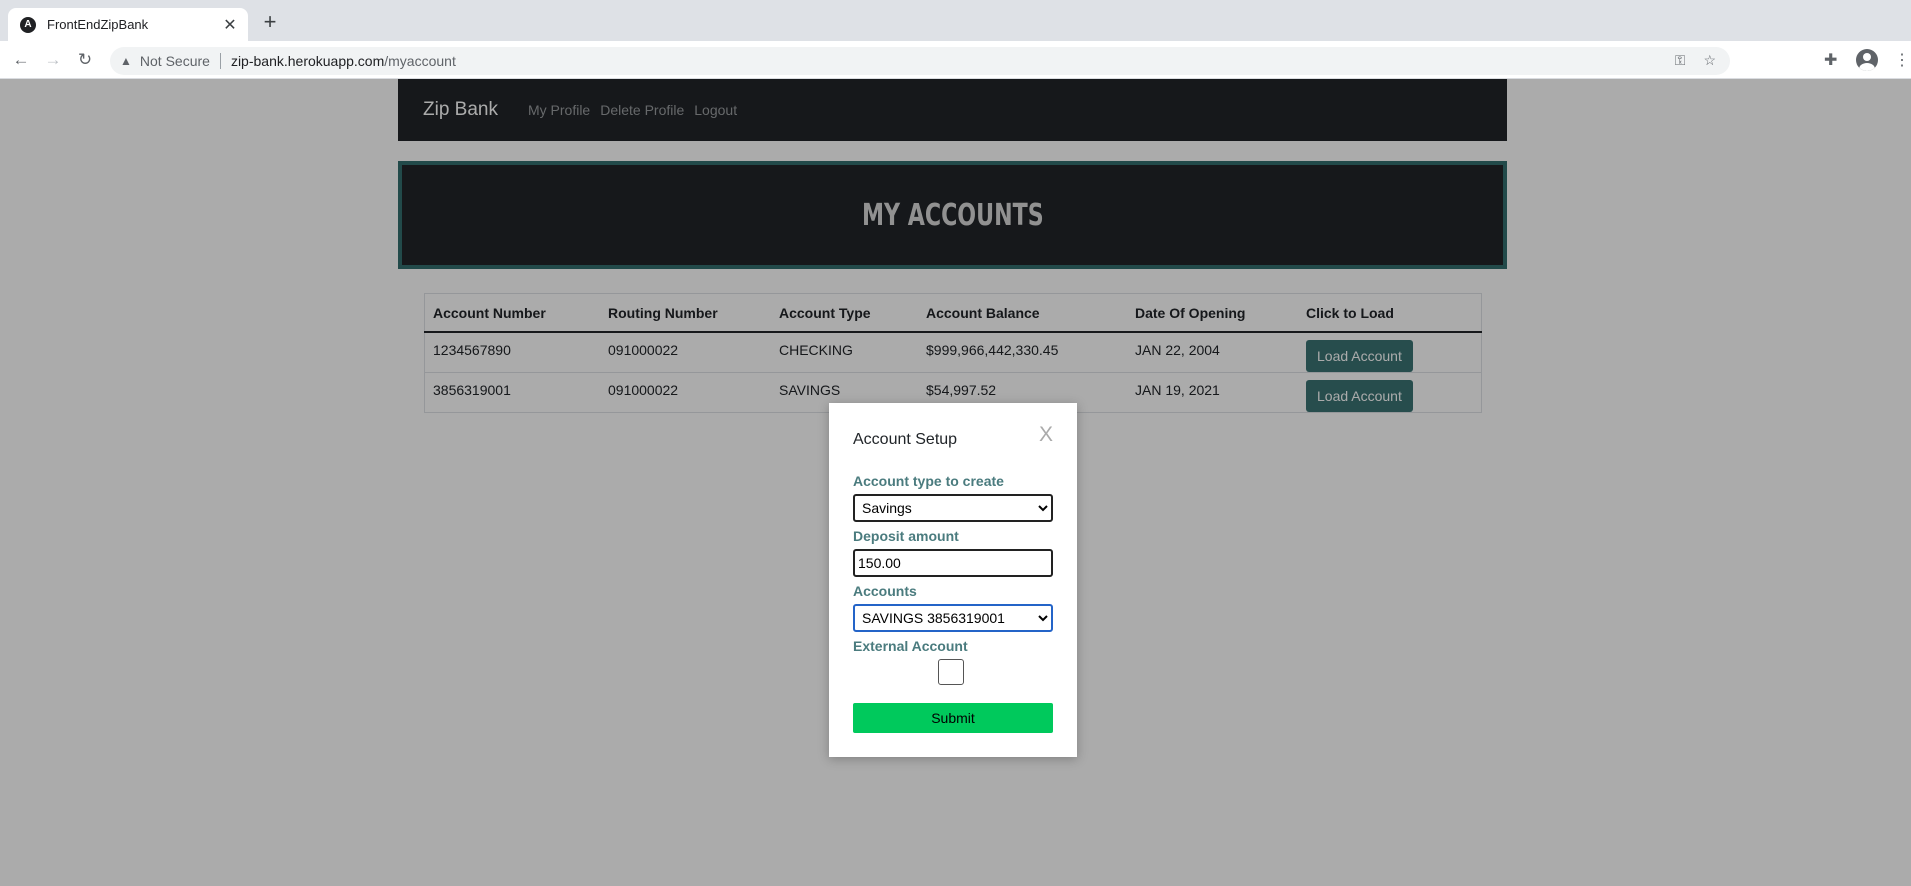 The height and width of the screenshot is (886, 1911). What do you see at coordinates (420, 61) in the screenshot?
I see `url-path: /myaccount` at bounding box center [420, 61].